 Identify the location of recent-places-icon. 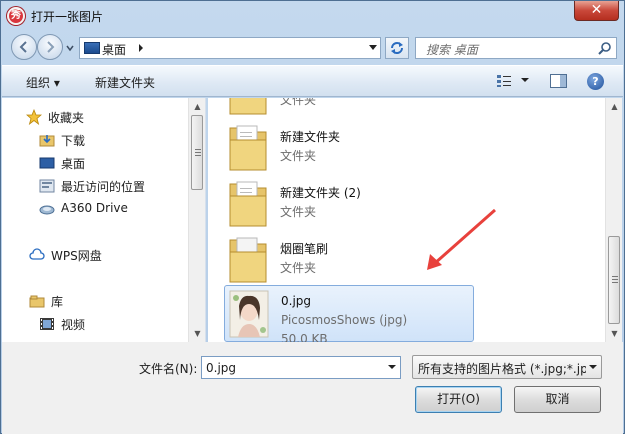
(47, 186).